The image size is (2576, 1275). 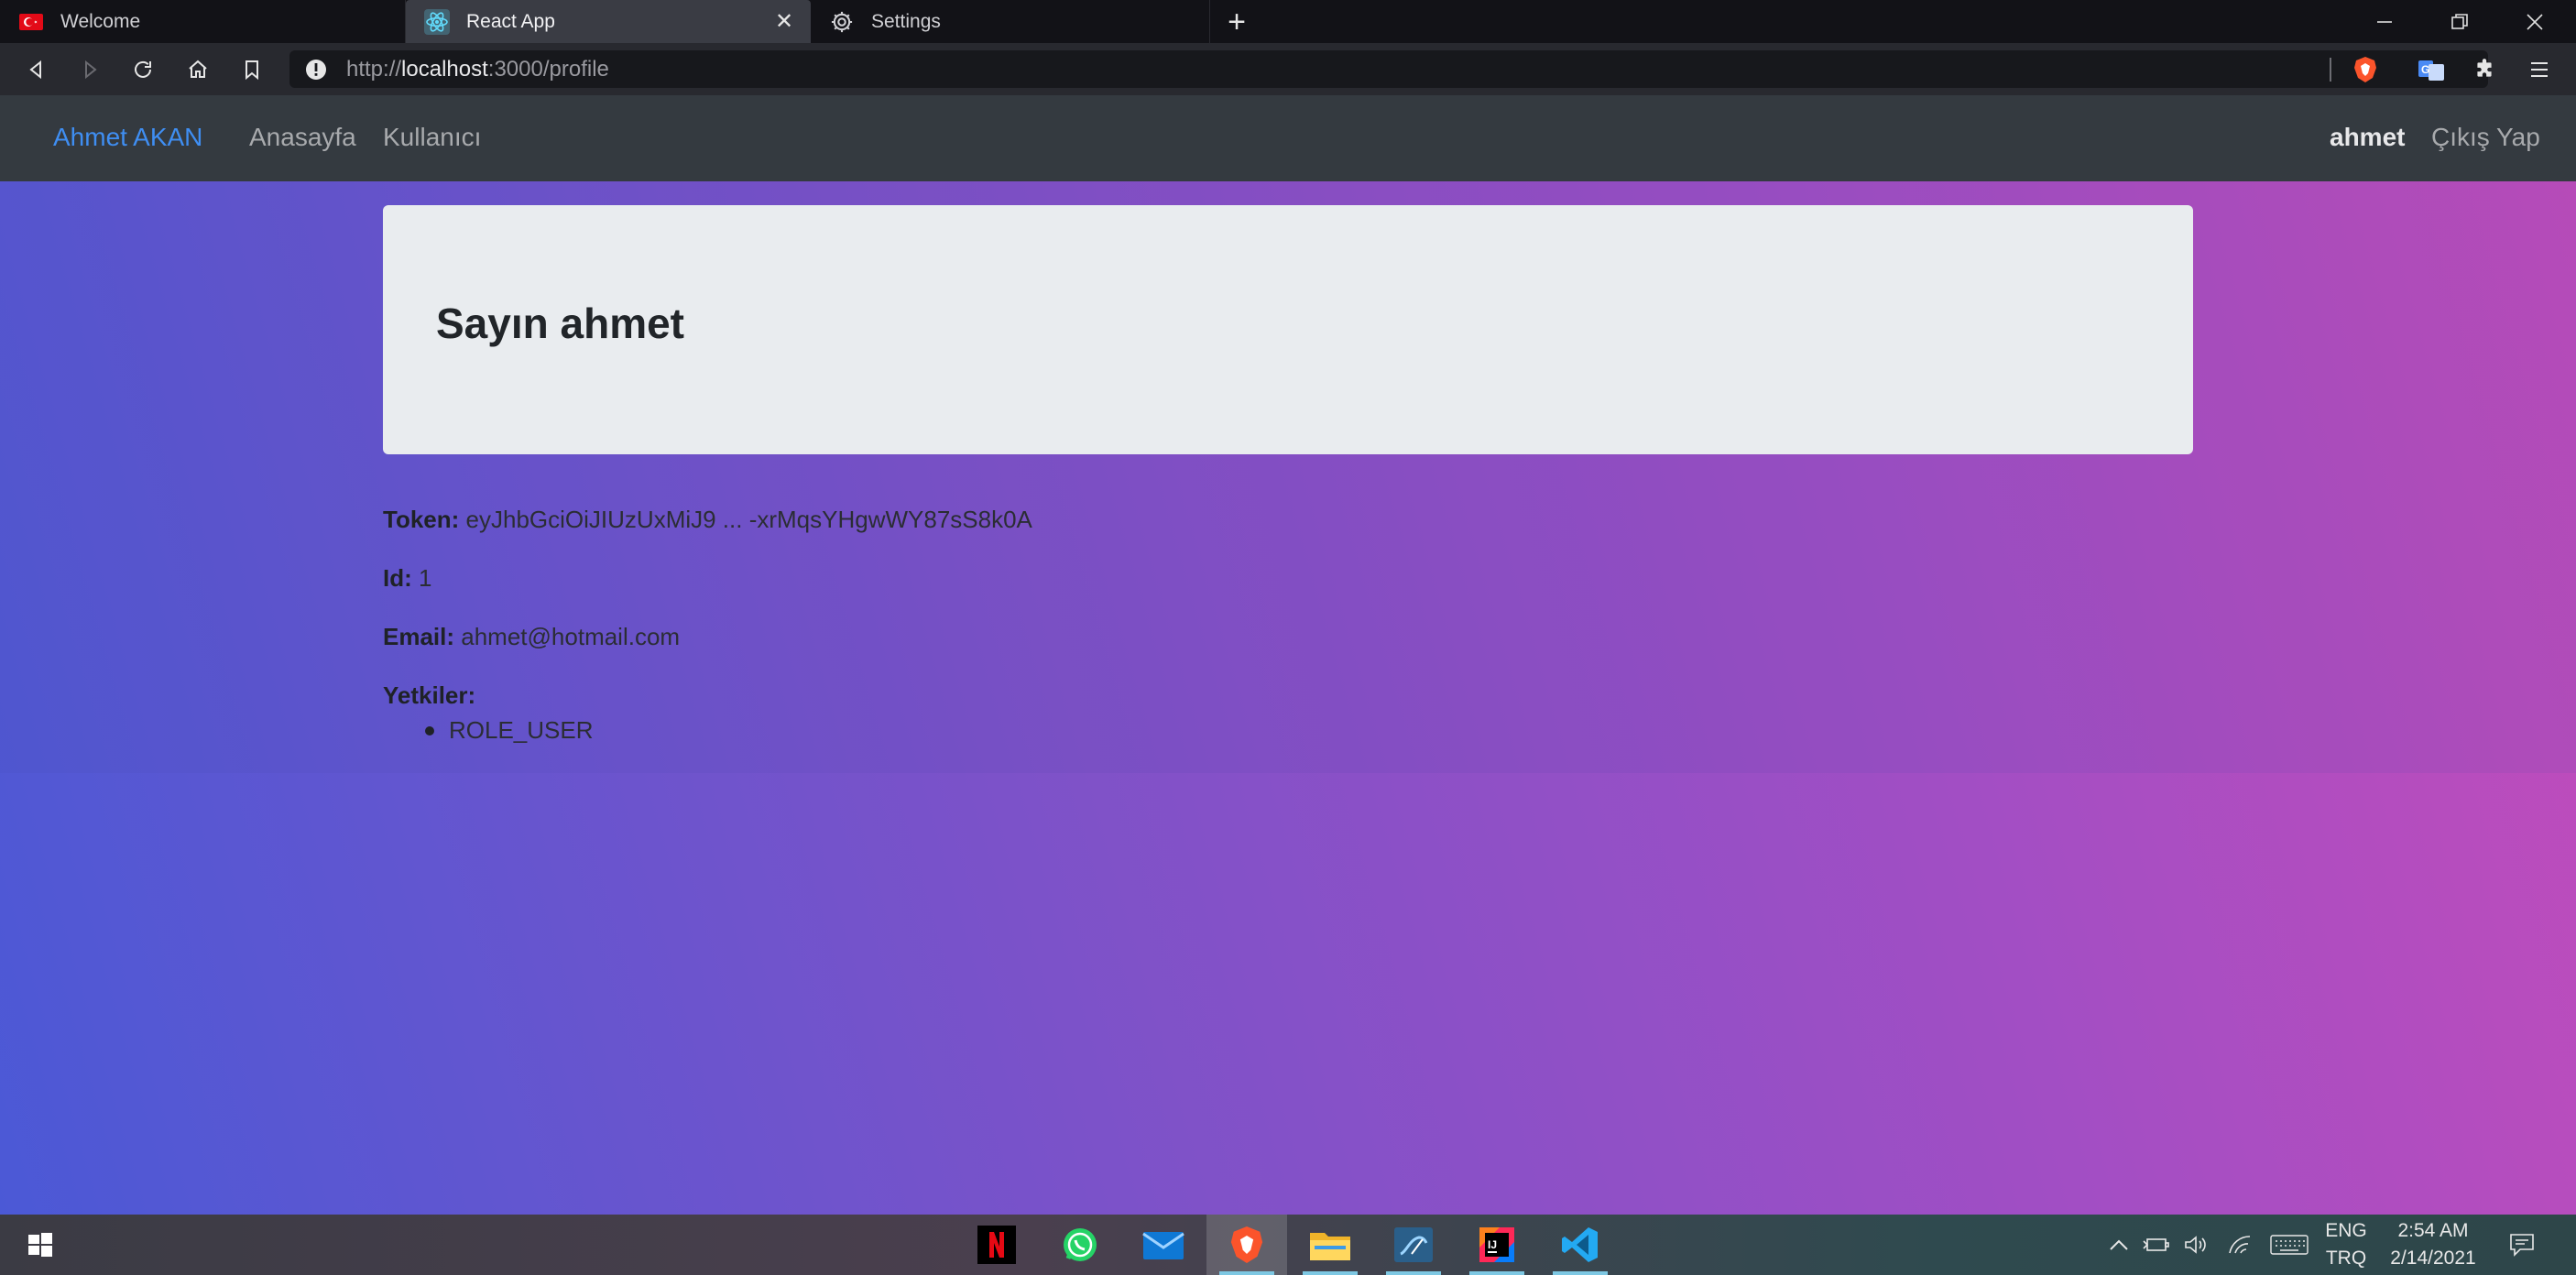 What do you see at coordinates (101, 21) in the screenshot?
I see `tab-label: Welcome` at bounding box center [101, 21].